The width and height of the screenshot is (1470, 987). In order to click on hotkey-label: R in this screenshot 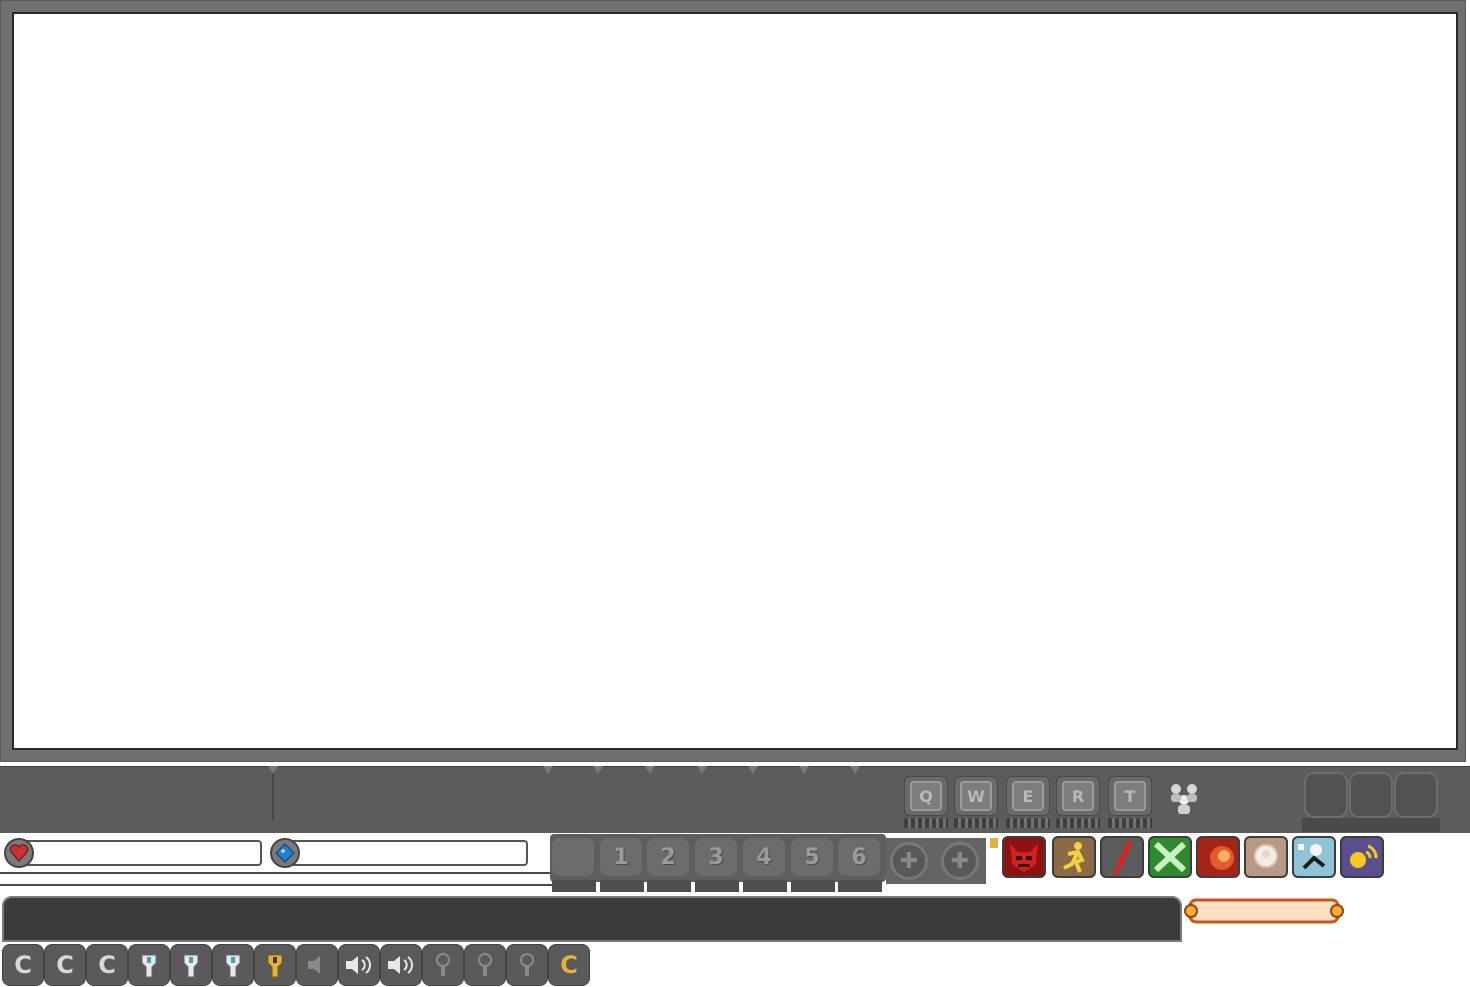, I will do `click(1078, 796)`.